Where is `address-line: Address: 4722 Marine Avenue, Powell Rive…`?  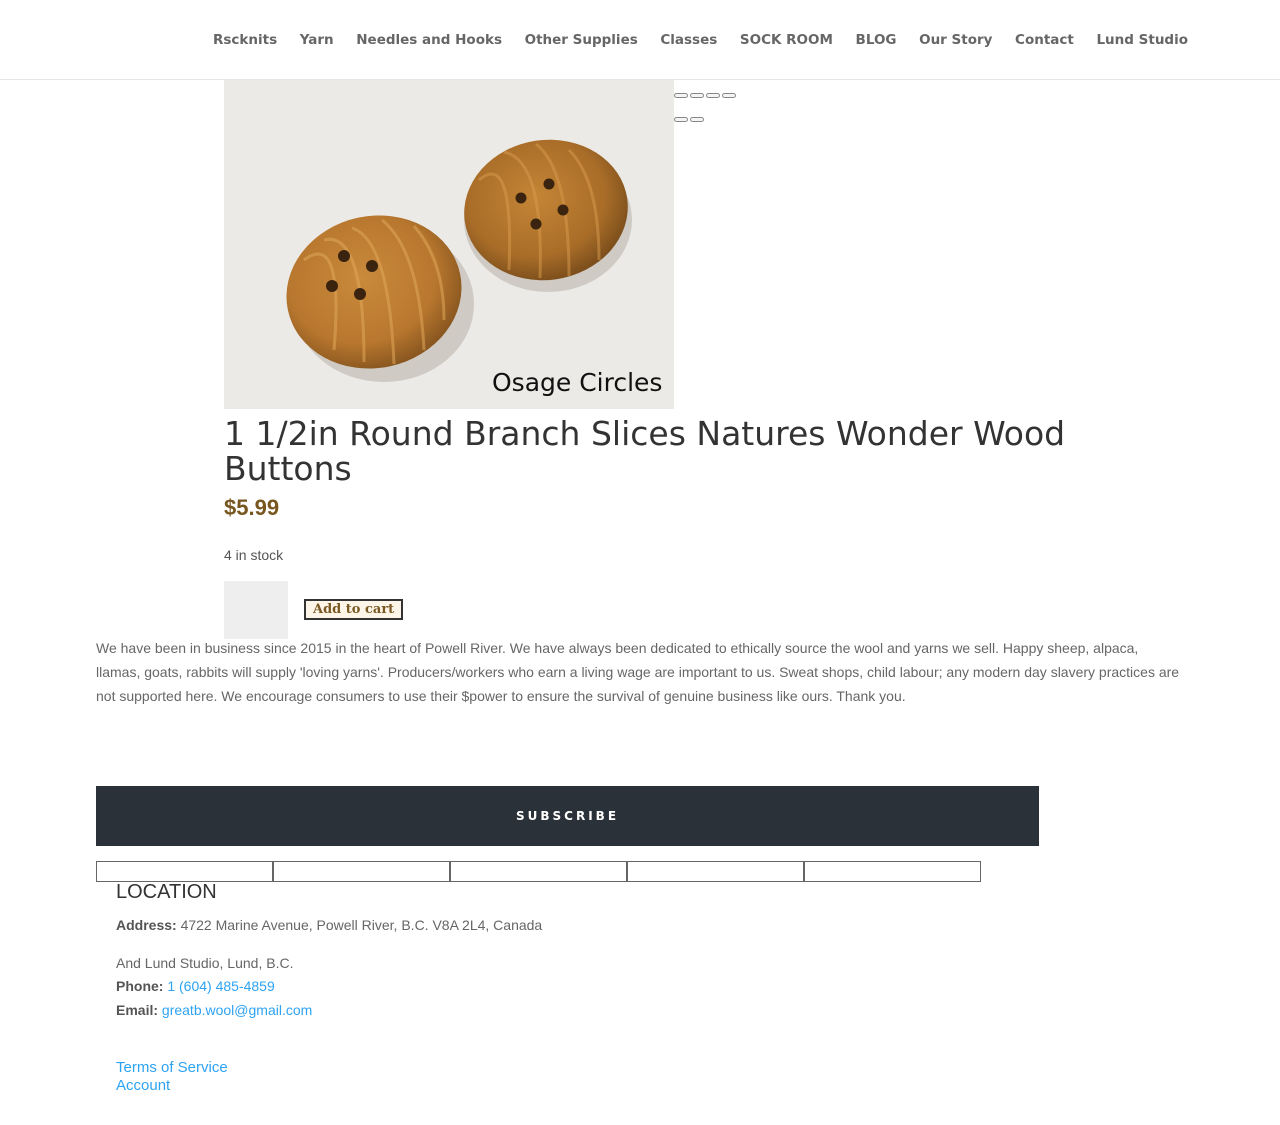
address-line: Address: 4722 Marine Avenue, Powell Rive… is located at coordinates (329, 925).